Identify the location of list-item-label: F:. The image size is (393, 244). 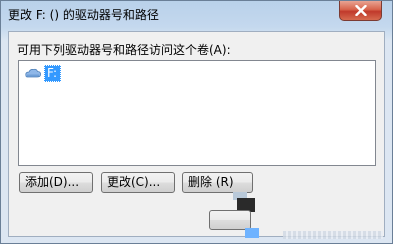
(53, 73).